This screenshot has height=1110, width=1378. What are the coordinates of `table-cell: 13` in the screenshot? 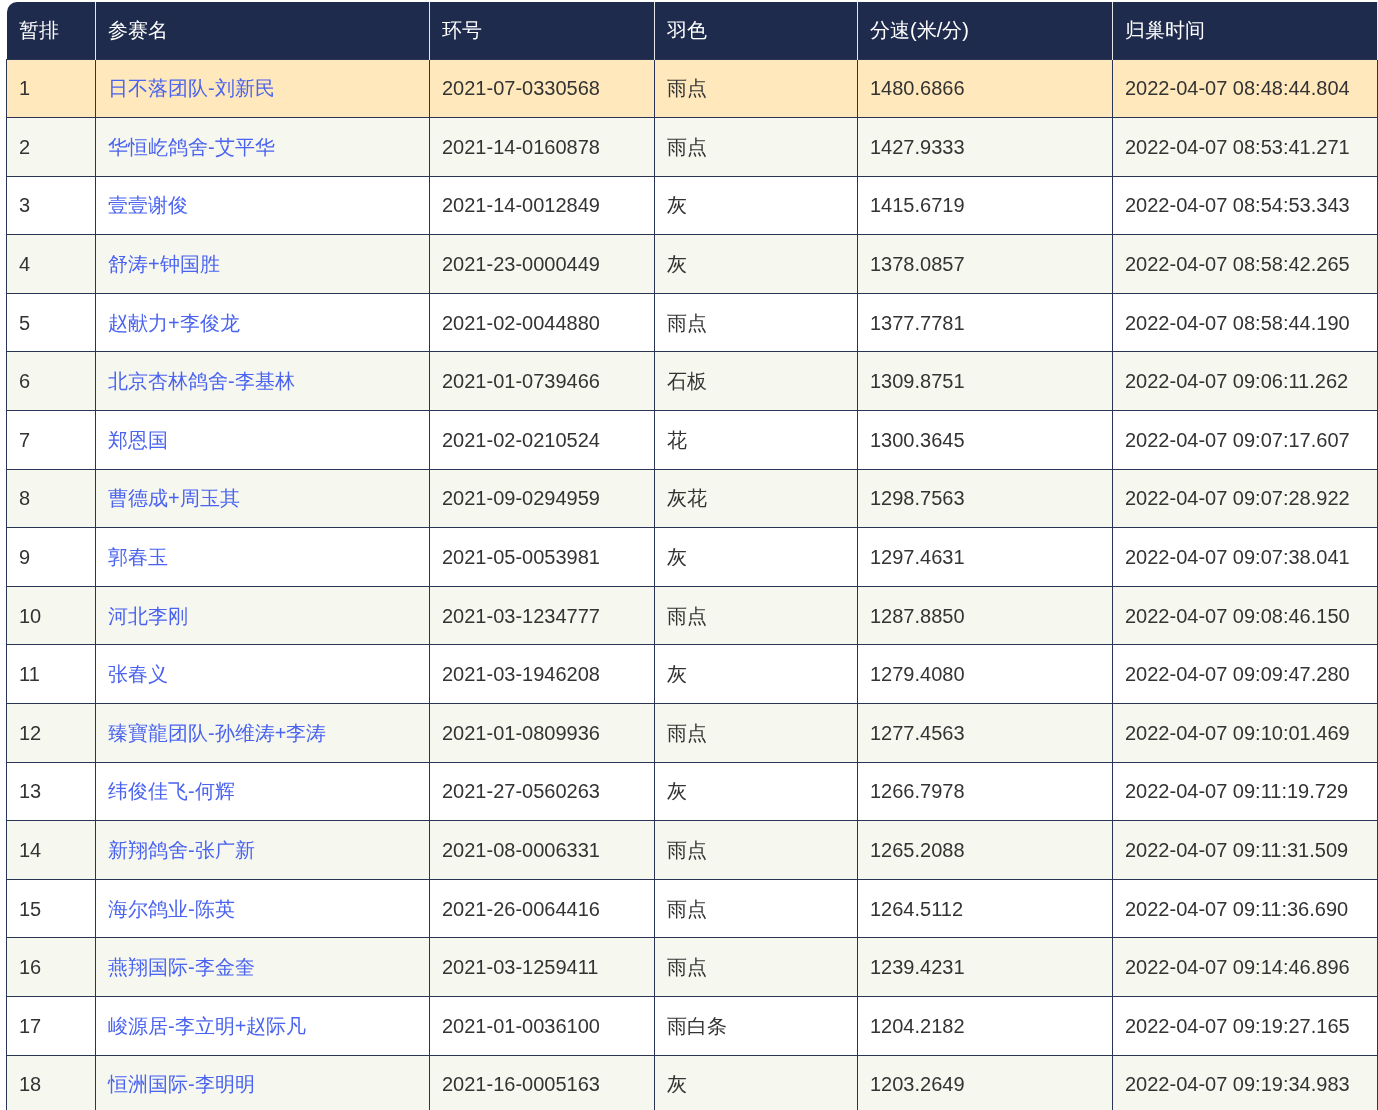 It's located at (30, 791).